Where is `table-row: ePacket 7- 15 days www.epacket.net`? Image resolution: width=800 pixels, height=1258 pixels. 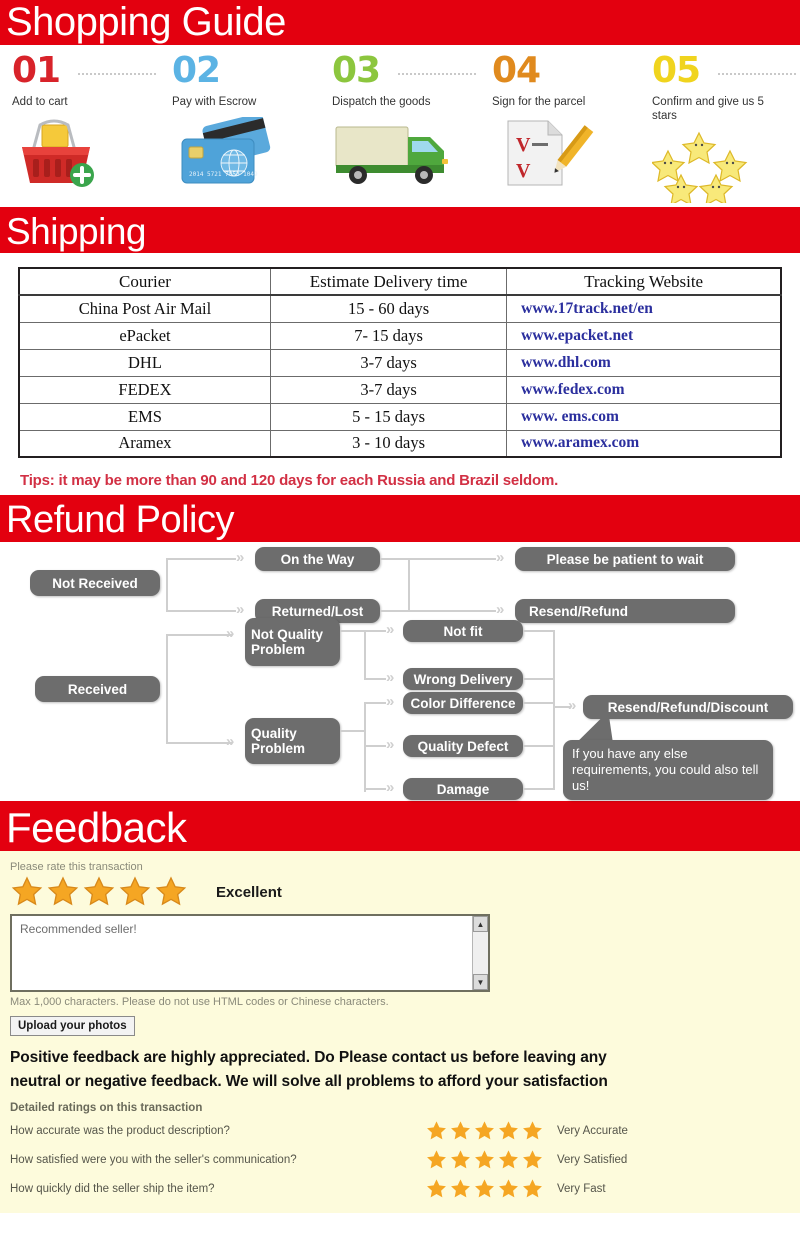 table-row: ePacket 7- 15 days www.epacket.net is located at coordinates (400, 335).